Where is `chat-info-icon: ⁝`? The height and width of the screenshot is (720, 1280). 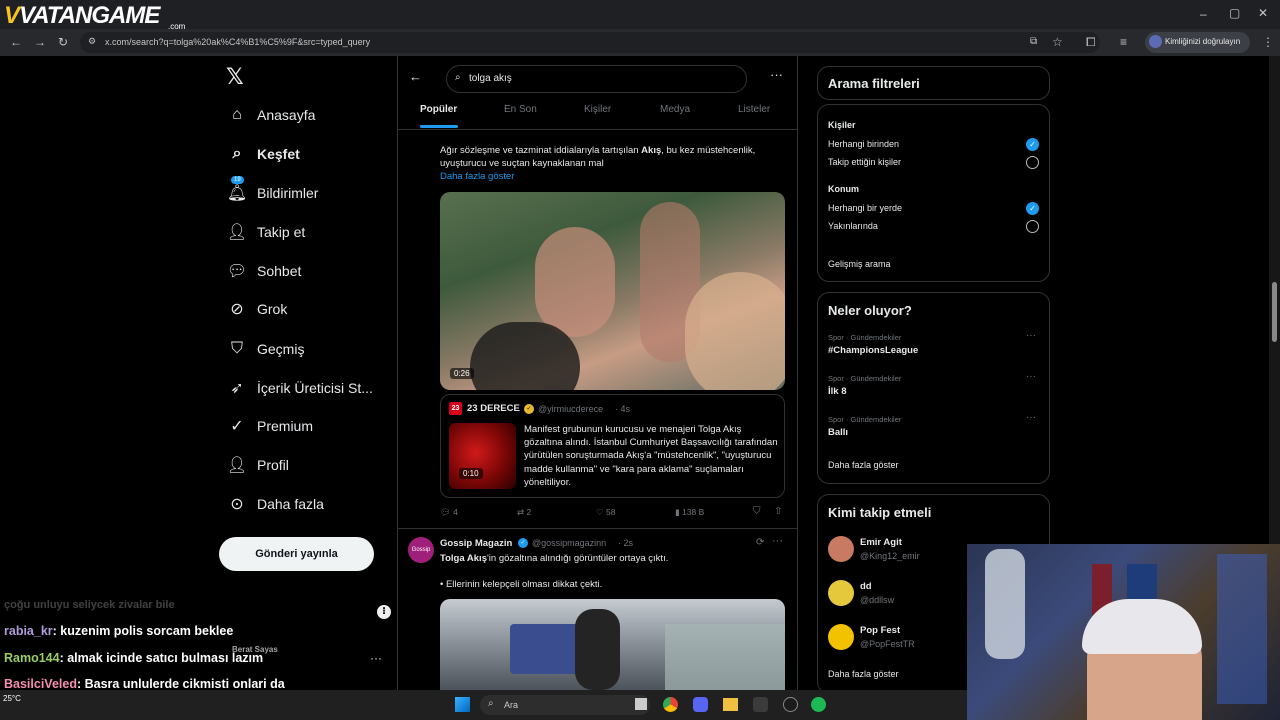 chat-info-icon: ⁝ is located at coordinates (384, 612).